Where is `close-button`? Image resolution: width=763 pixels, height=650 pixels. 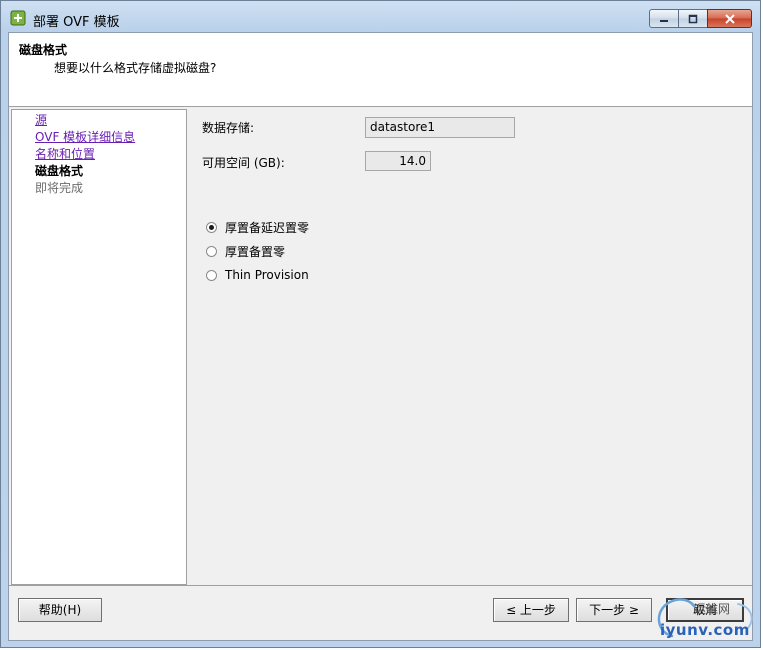 close-button is located at coordinates (729, 18).